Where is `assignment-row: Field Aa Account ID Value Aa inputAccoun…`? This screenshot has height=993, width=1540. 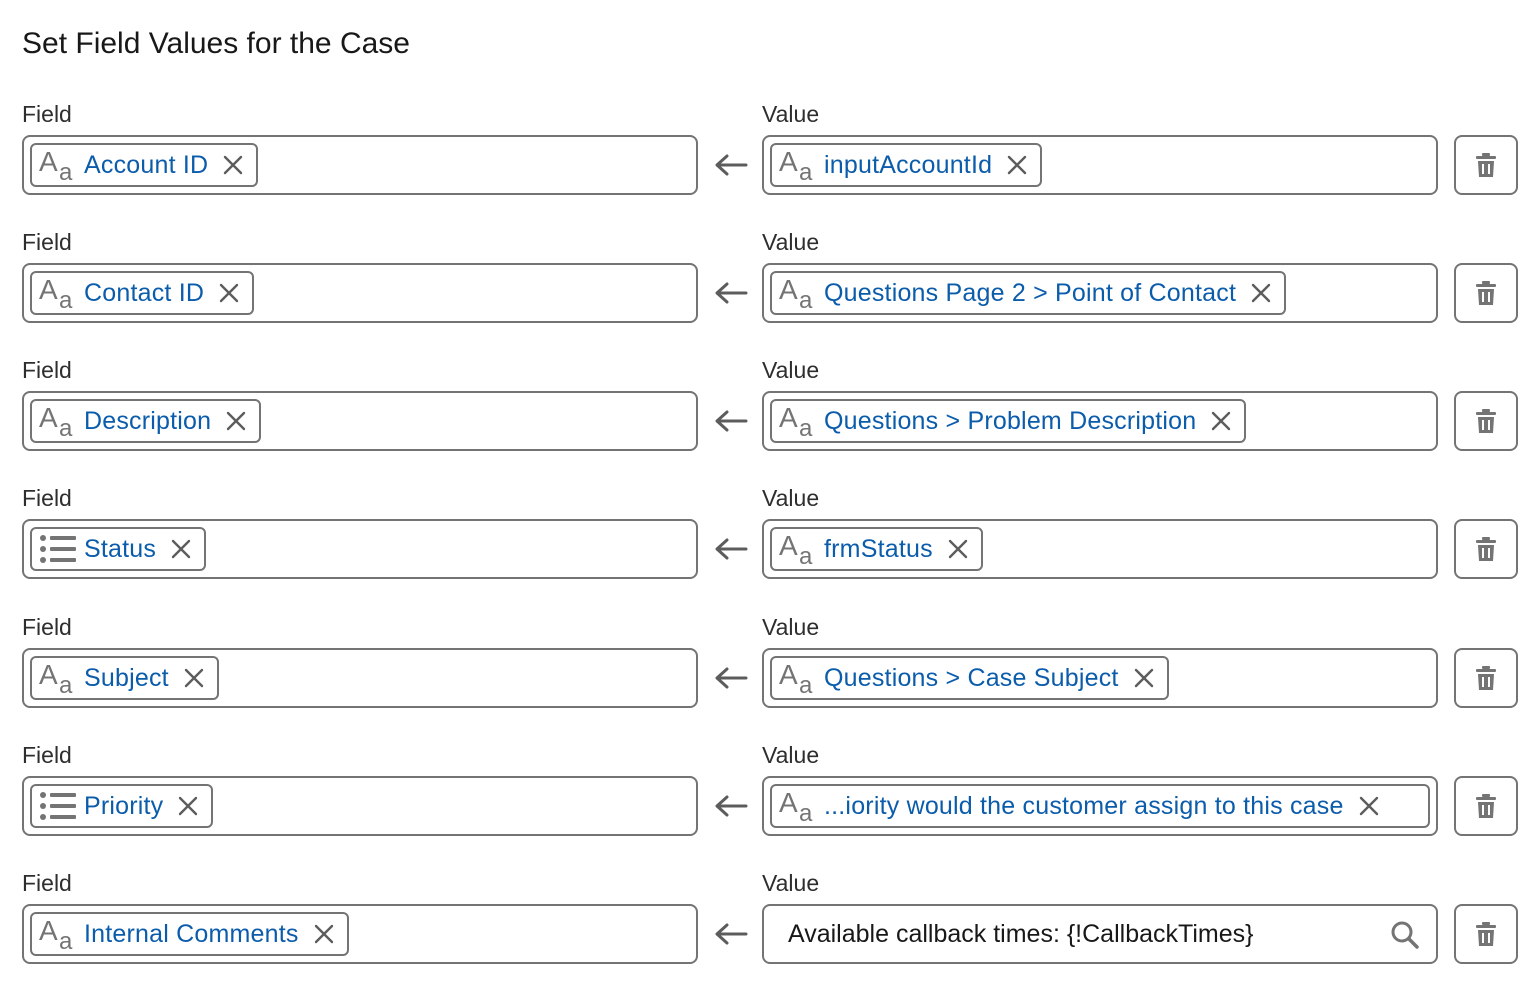 assignment-row: Field Aa Account ID Value Aa inputAccoun… is located at coordinates (770, 160).